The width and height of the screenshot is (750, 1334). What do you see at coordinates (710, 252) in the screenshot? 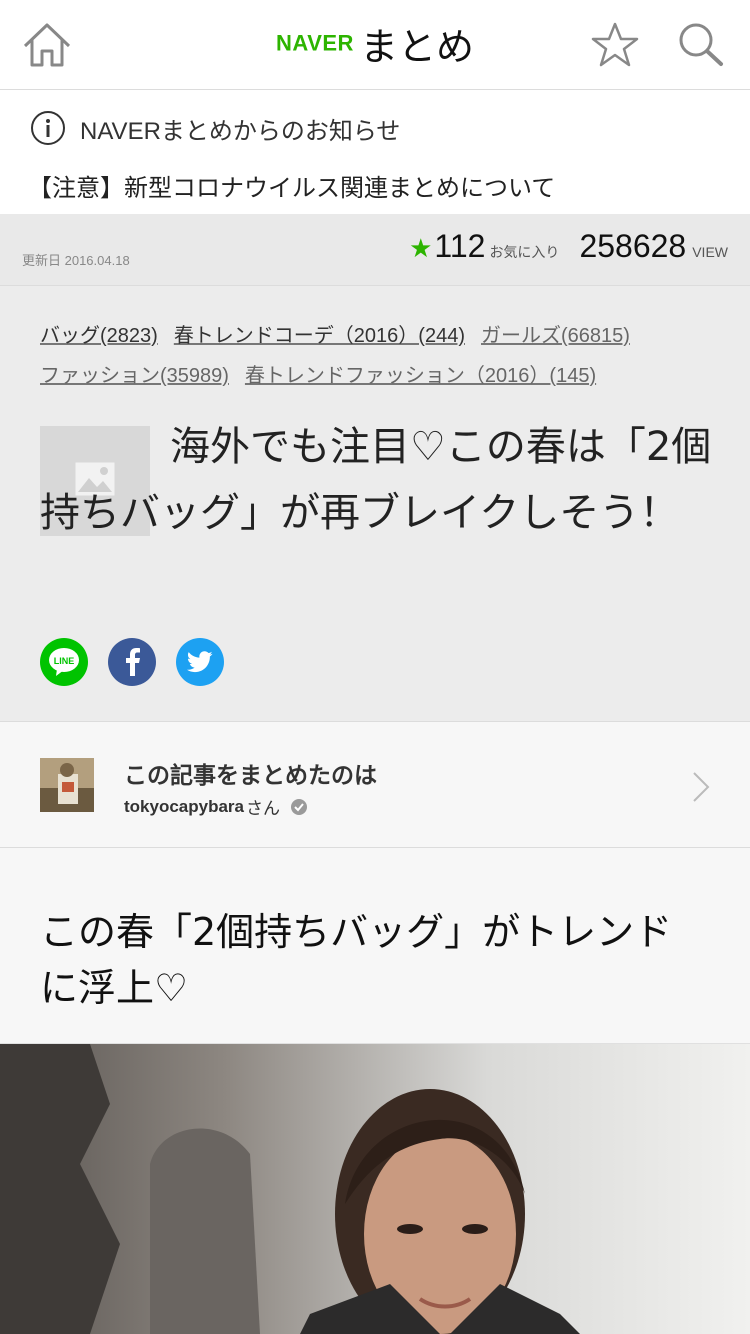
I see `view-label: VIEW` at bounding box center [710, 252].